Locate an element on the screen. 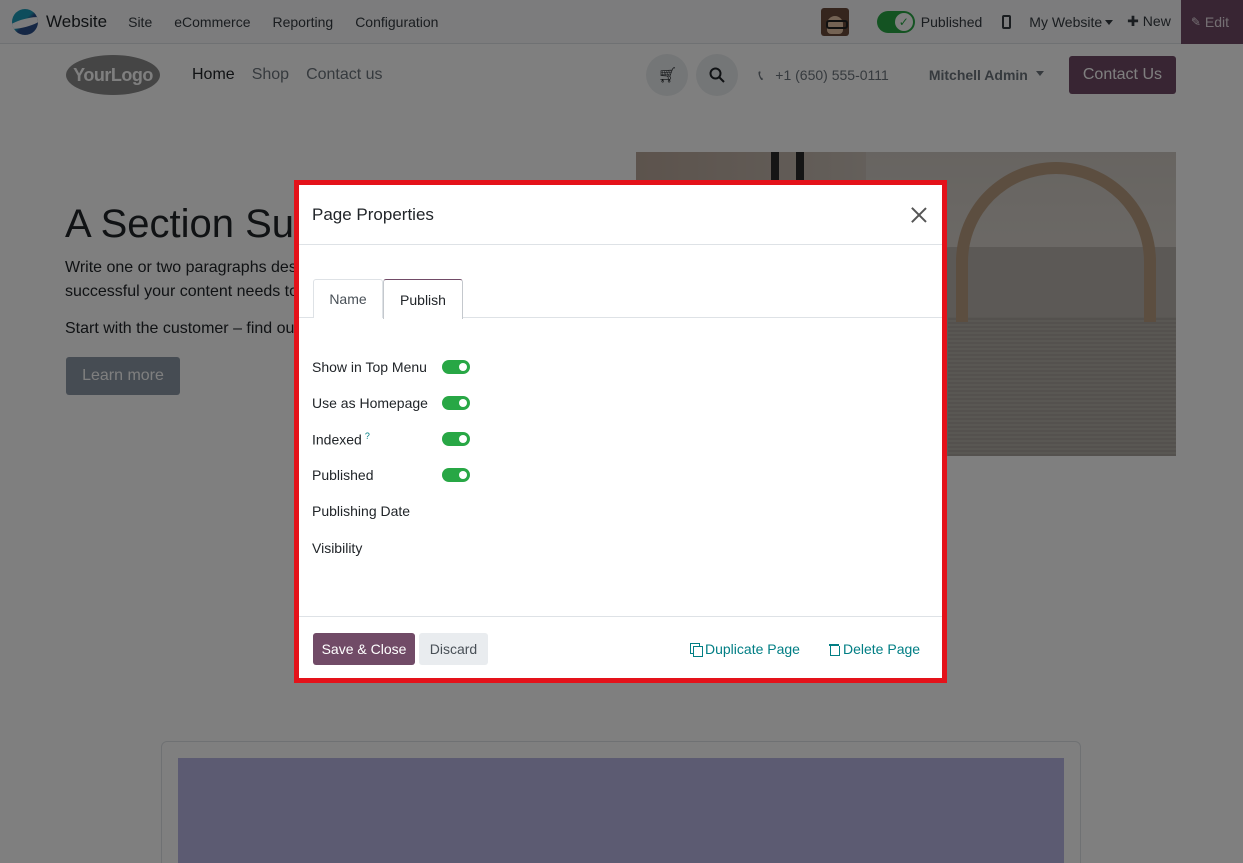 The image size is (1243, 863). field-publishing-date: Publishing Date is located at coordinates (377, 511).